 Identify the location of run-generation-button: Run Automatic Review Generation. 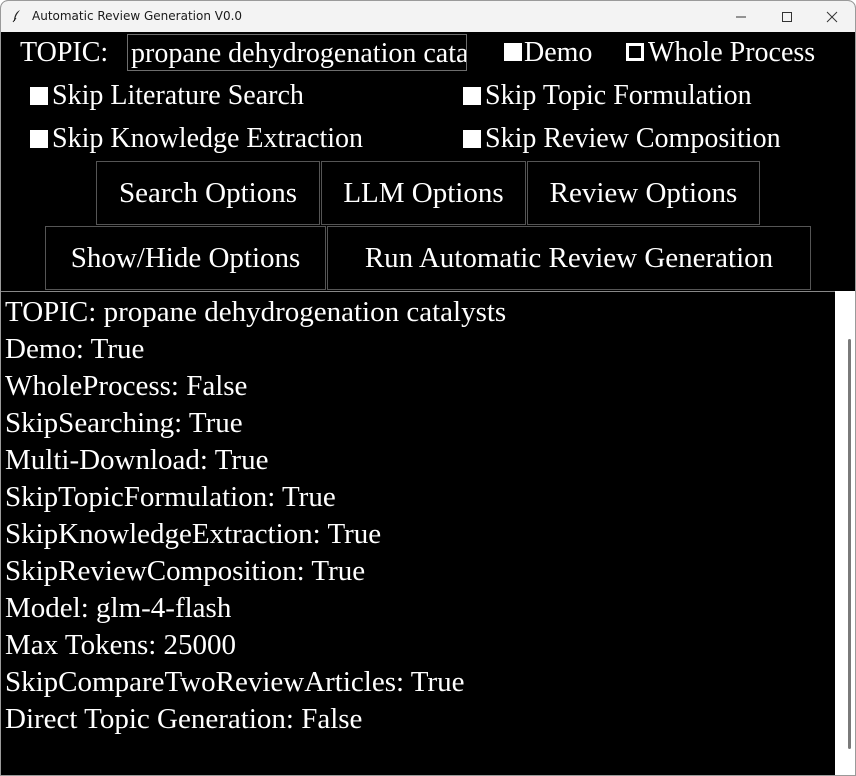
(569, 258).